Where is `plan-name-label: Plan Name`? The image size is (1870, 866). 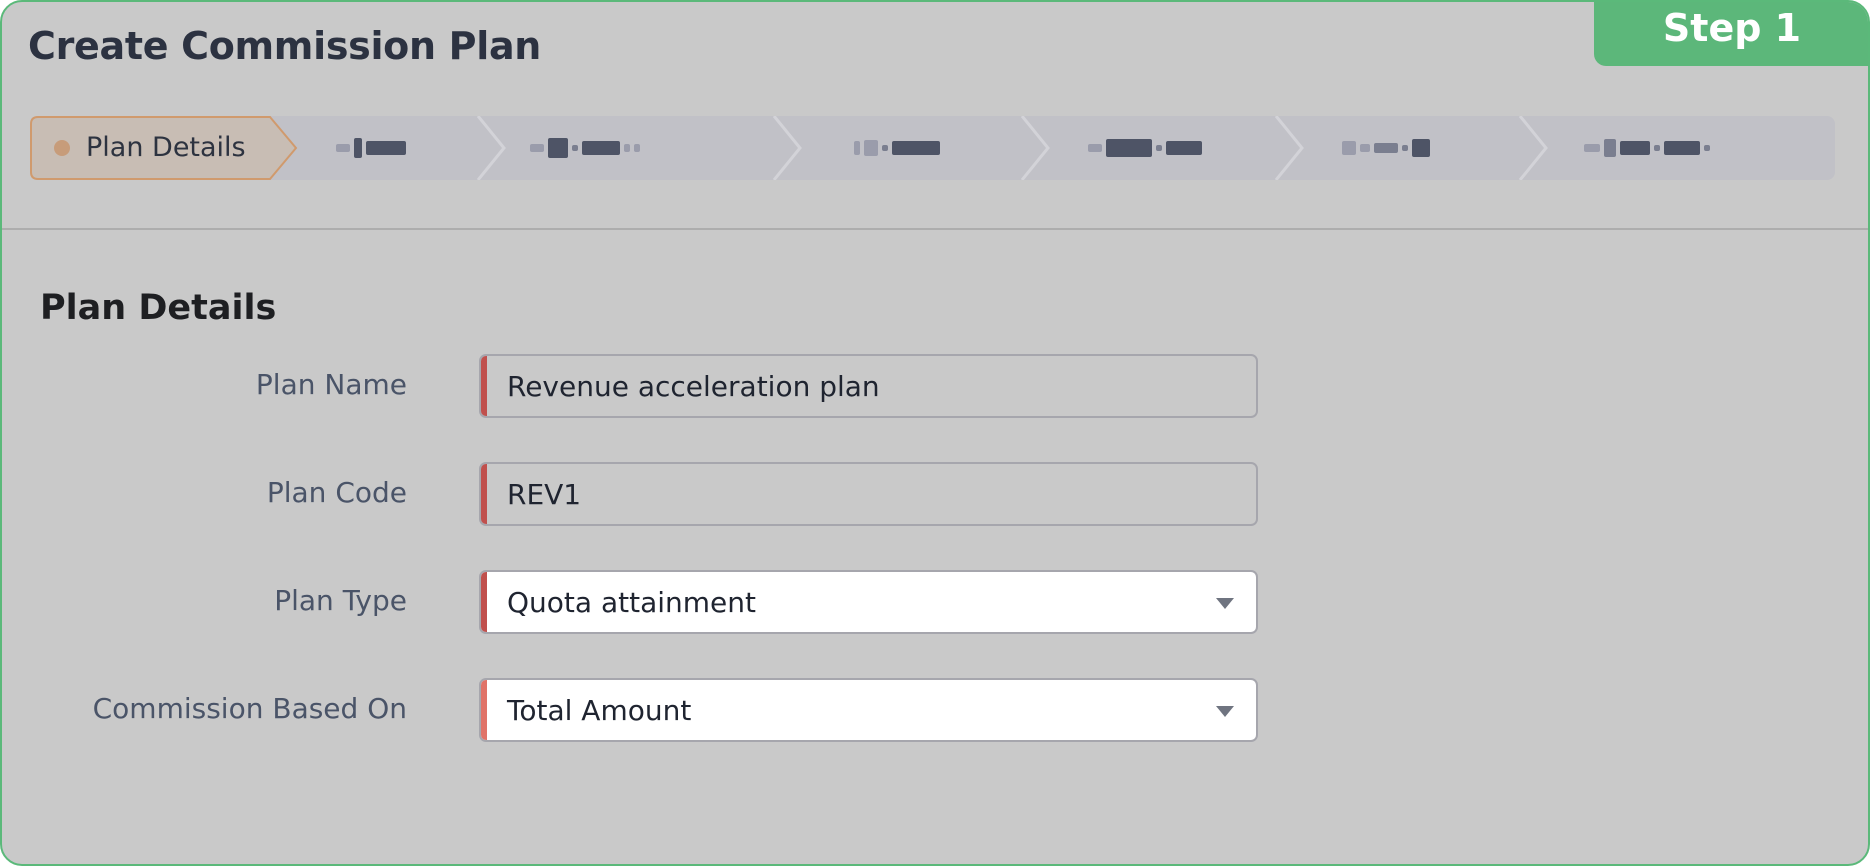
plan-name-label: Plan Name is located at coordinates (331, 384).